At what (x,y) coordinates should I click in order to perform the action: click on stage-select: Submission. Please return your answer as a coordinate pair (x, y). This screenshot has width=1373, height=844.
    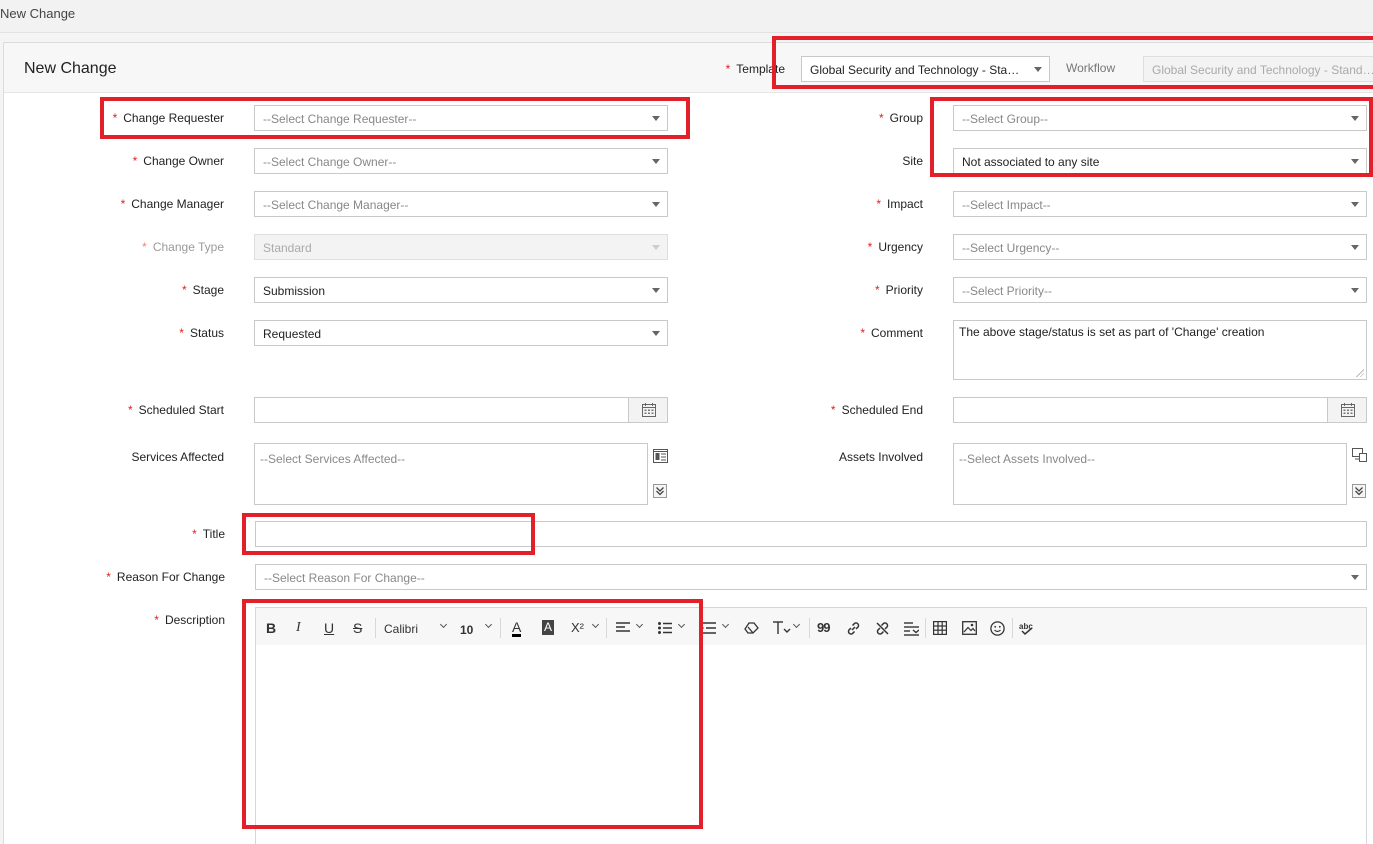
    Looking at the image, I should click on (461, 290).